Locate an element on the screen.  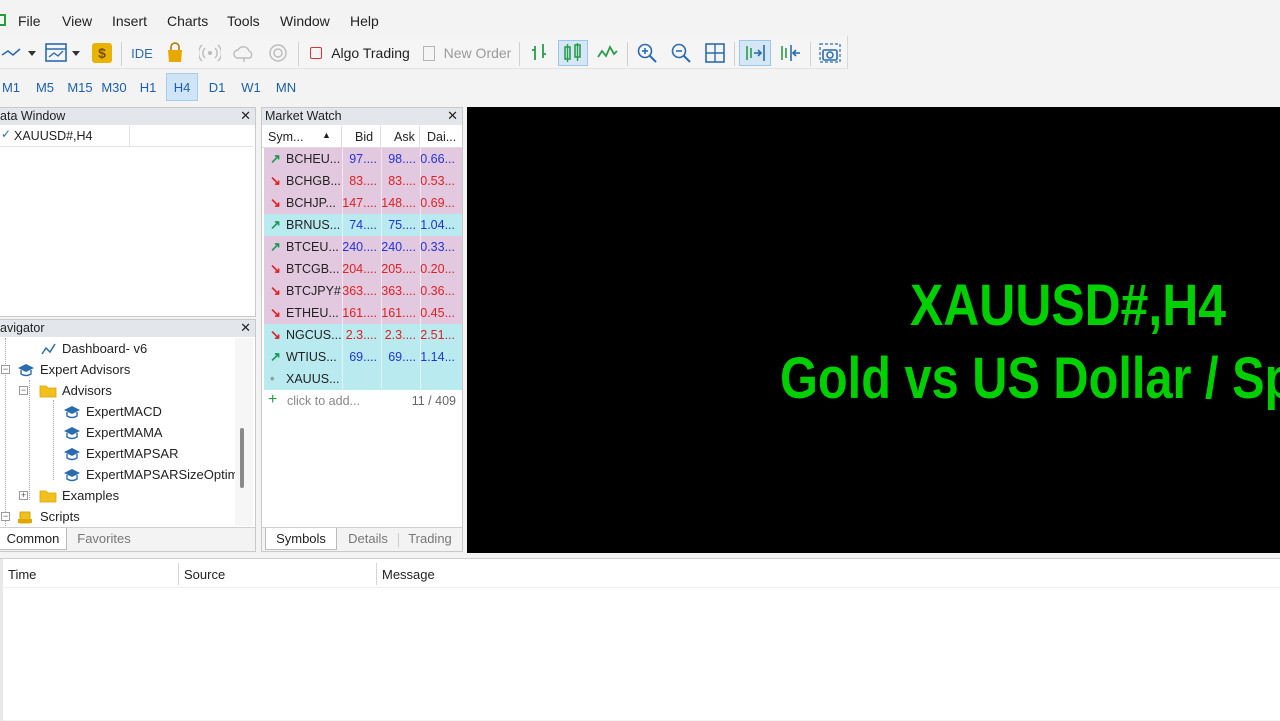
signals-button is located at coordinates (210, 53).